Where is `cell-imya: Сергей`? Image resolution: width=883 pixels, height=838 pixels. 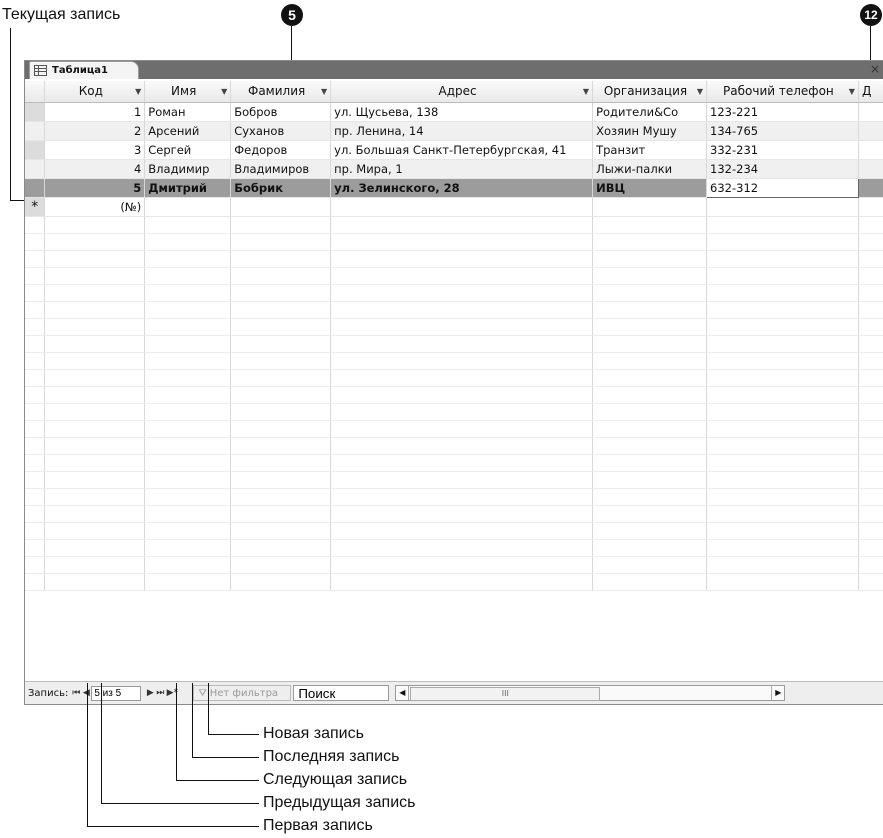 cell-imya: Сергей is located at coordinates (188, 150).